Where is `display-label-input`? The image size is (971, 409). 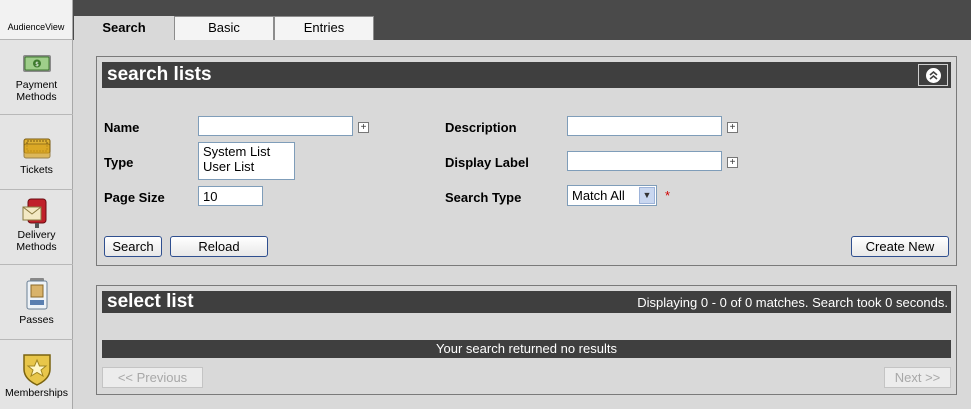 display-label-input is located at coordinates (644, 161).